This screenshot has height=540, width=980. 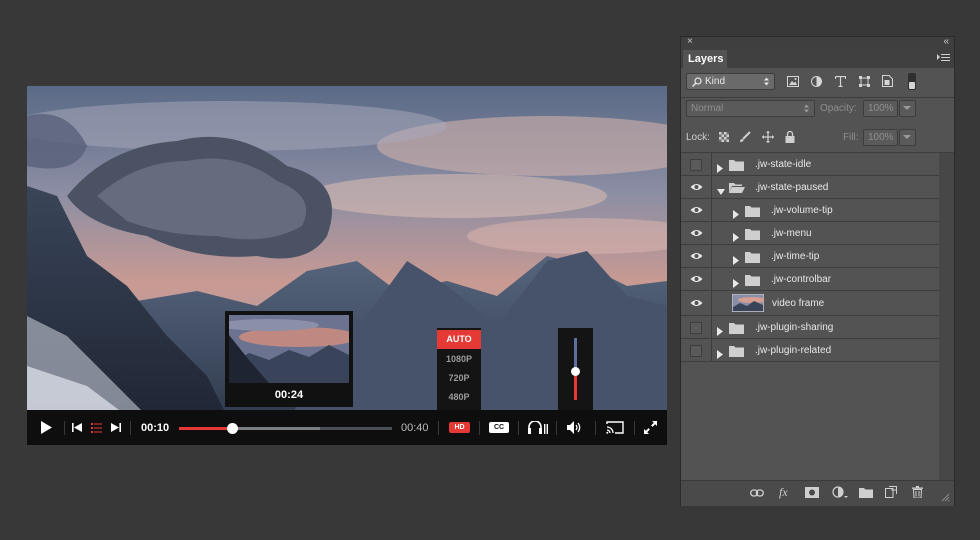 What do you see at coordinates (817, 58) in the screenshot?
I see `panel-tab-bar: Layers` at bounding box center [817, 58].